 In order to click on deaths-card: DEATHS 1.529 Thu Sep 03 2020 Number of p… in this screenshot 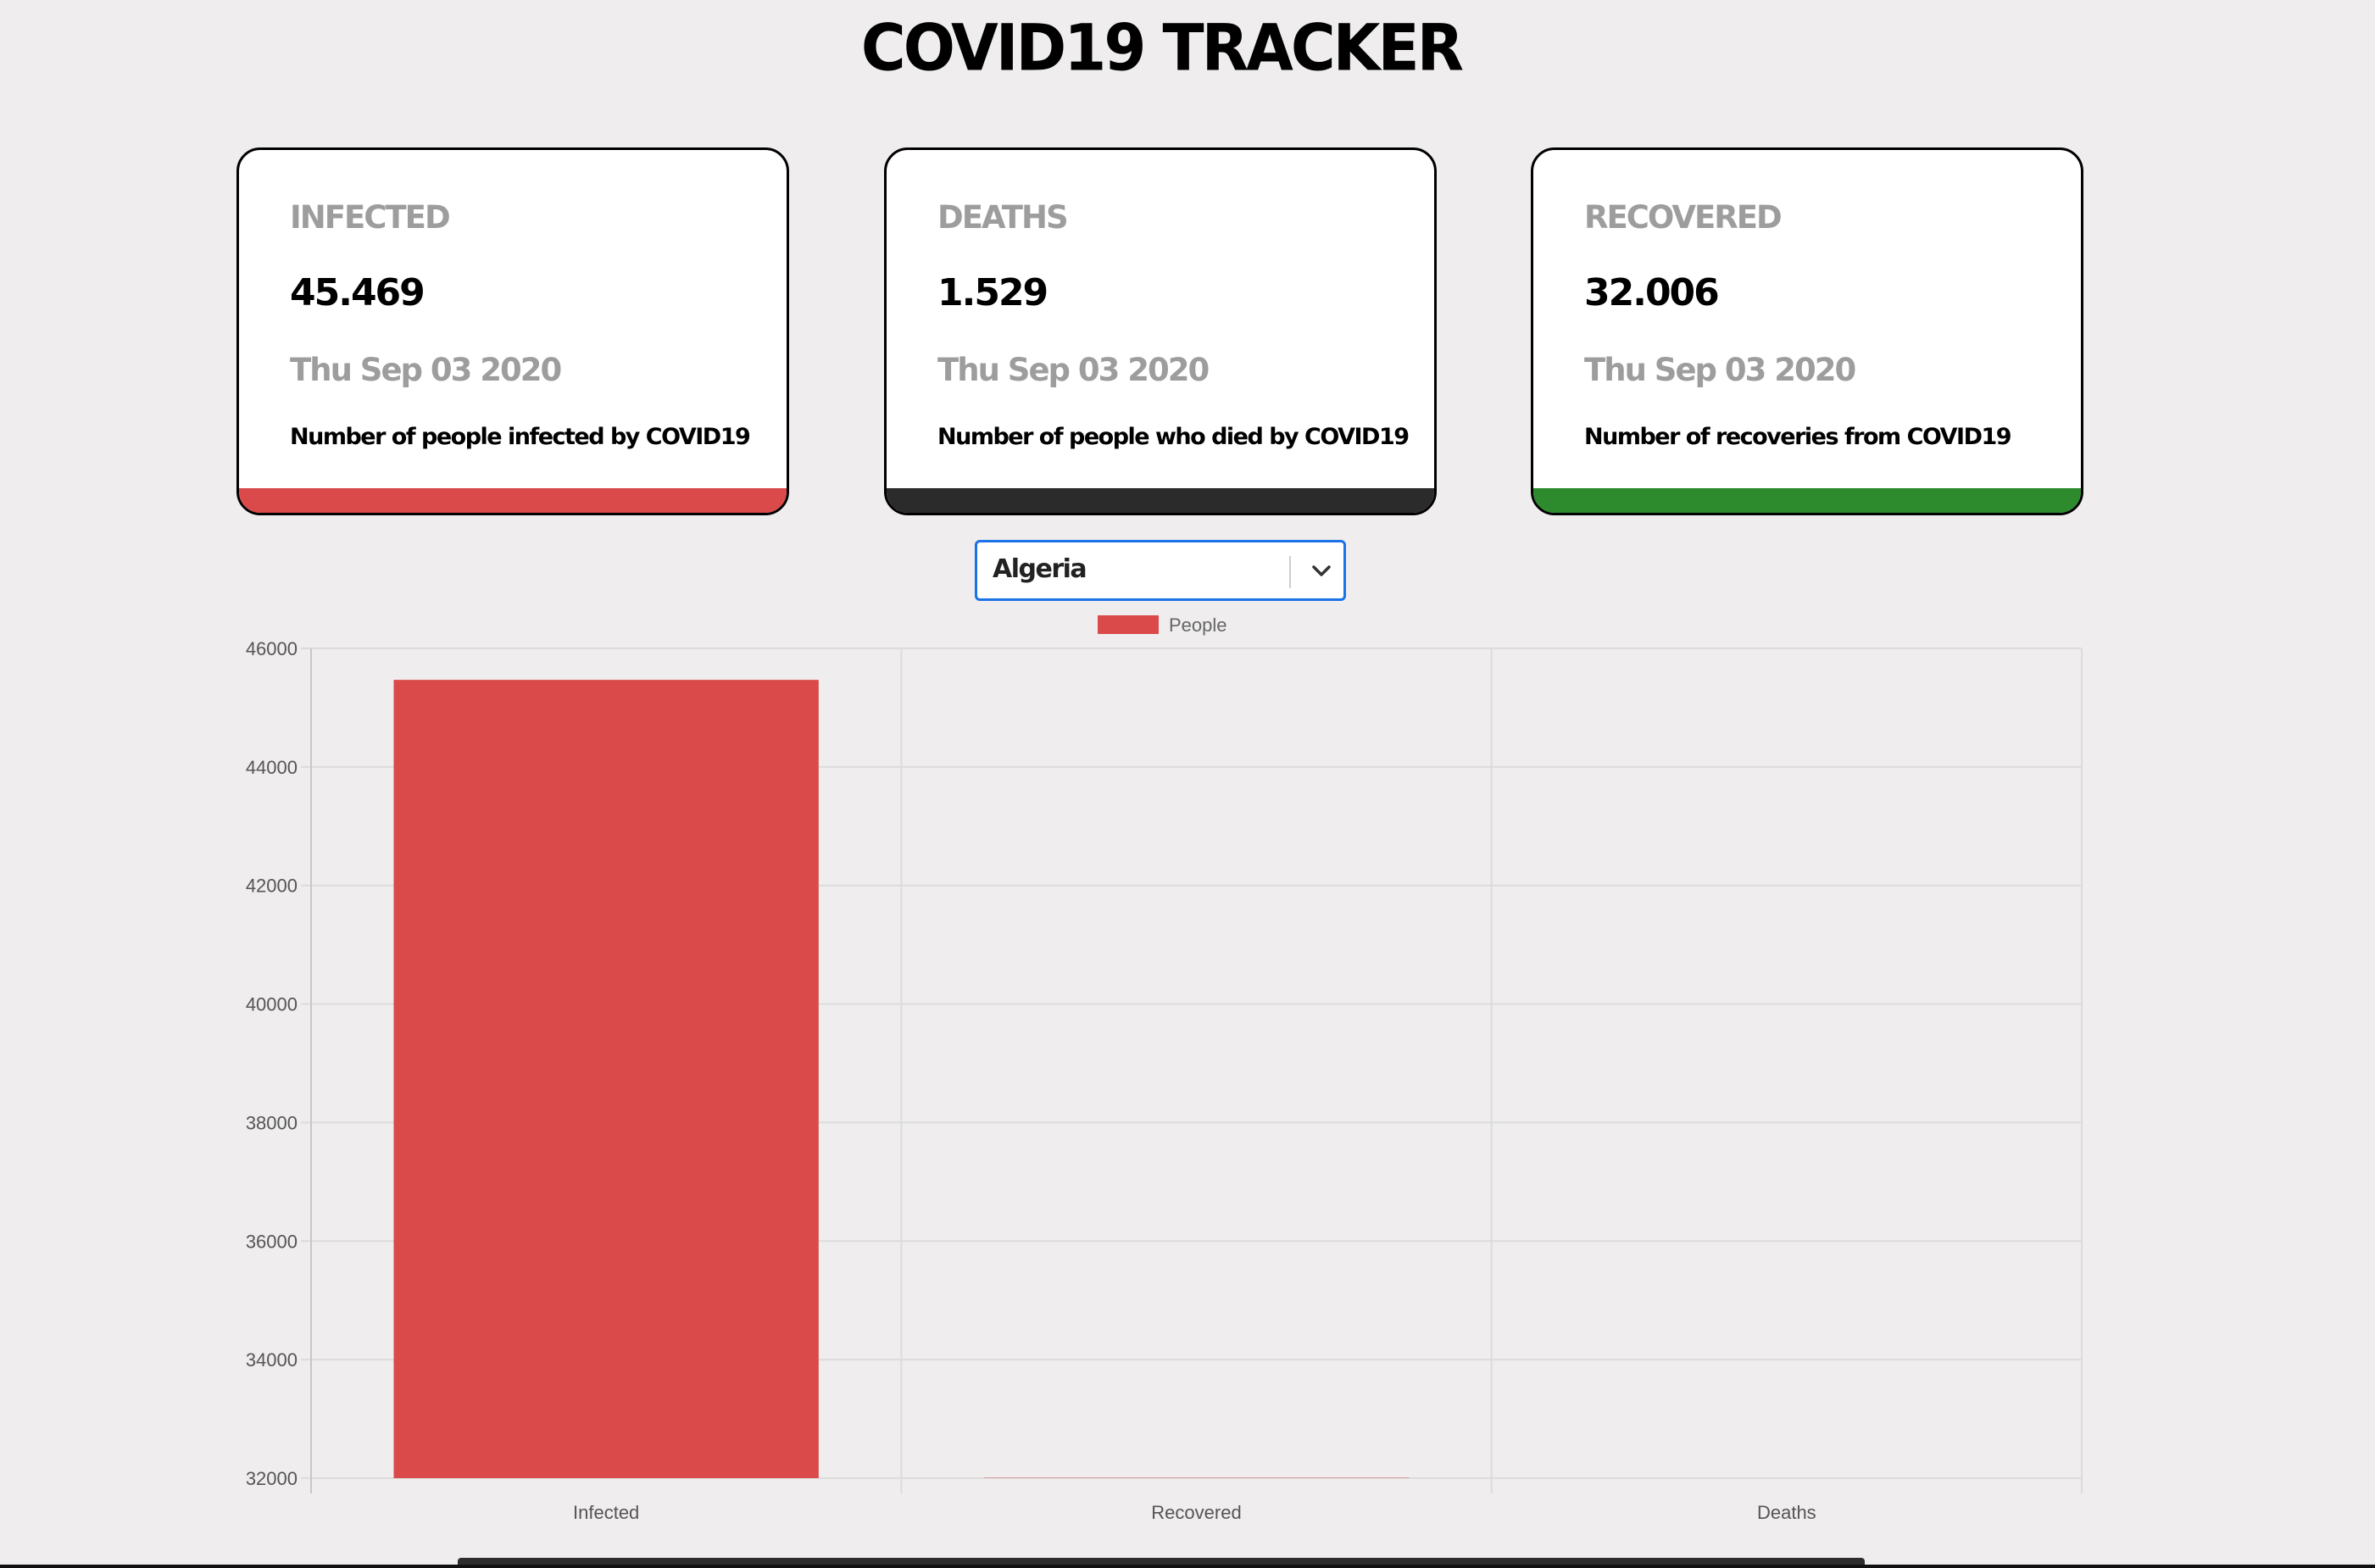, I will do `click(1160, 331)`.